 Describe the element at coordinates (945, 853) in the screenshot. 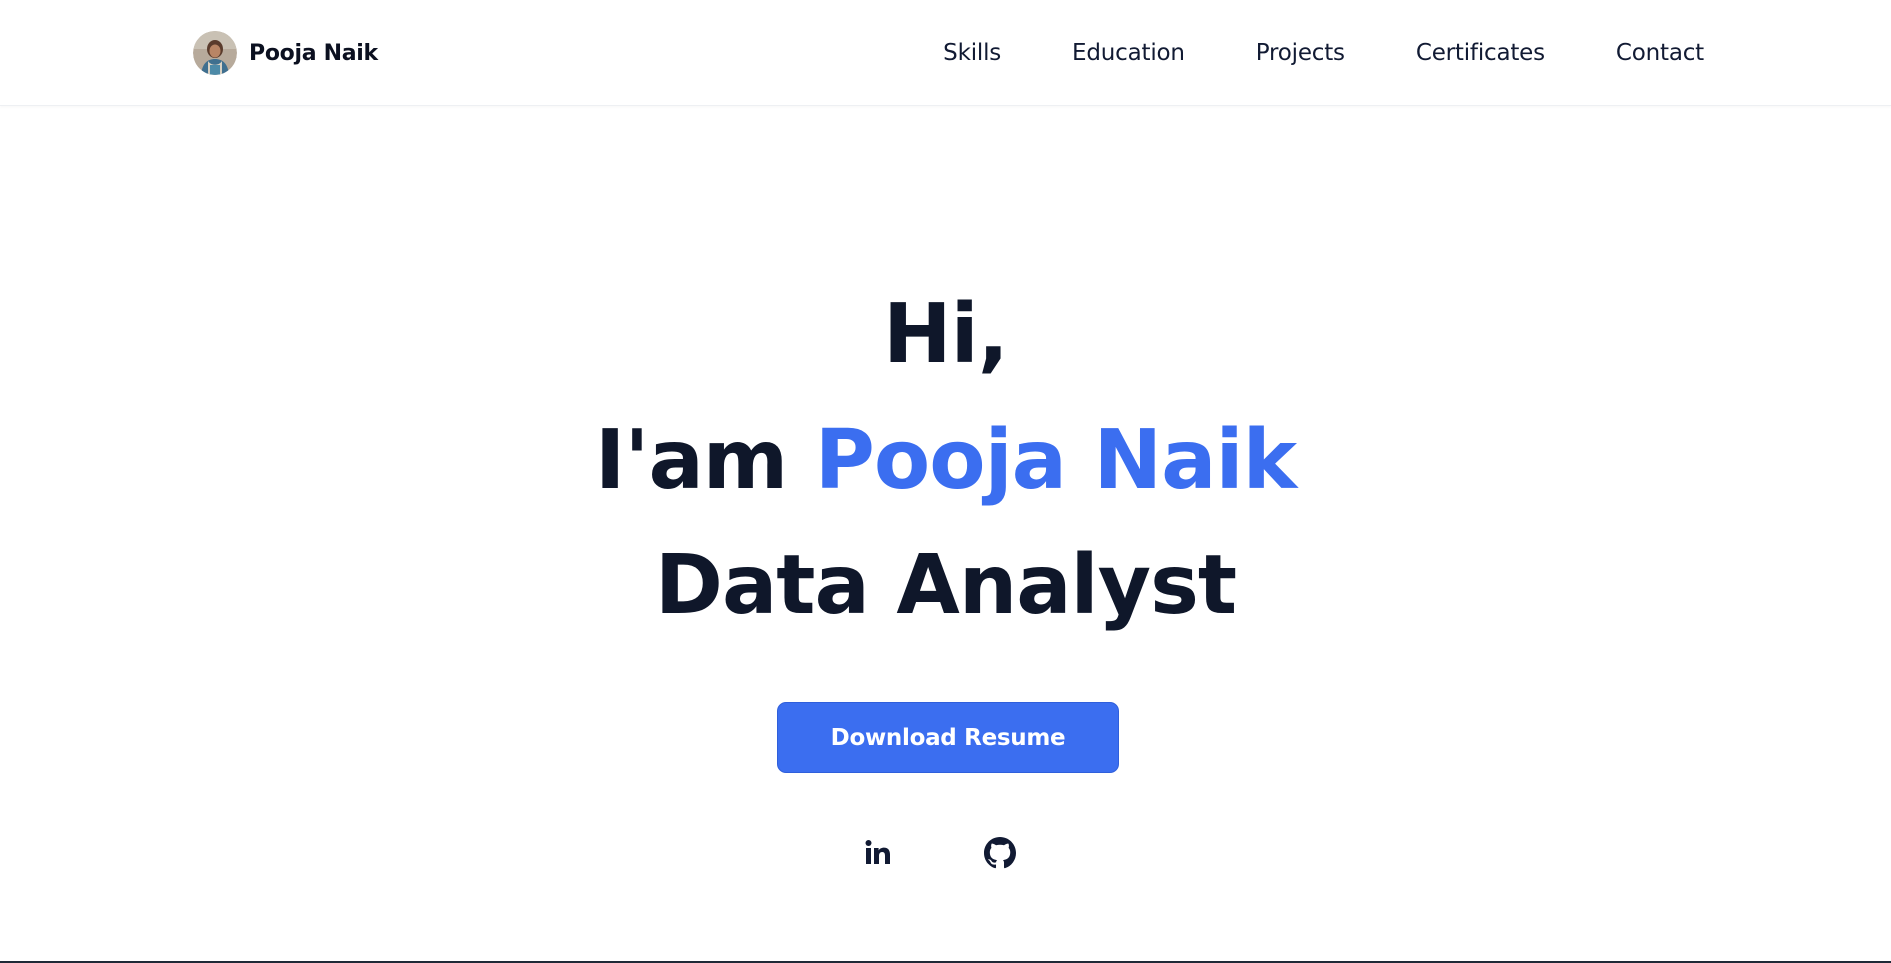

I see `social-links` at that location.